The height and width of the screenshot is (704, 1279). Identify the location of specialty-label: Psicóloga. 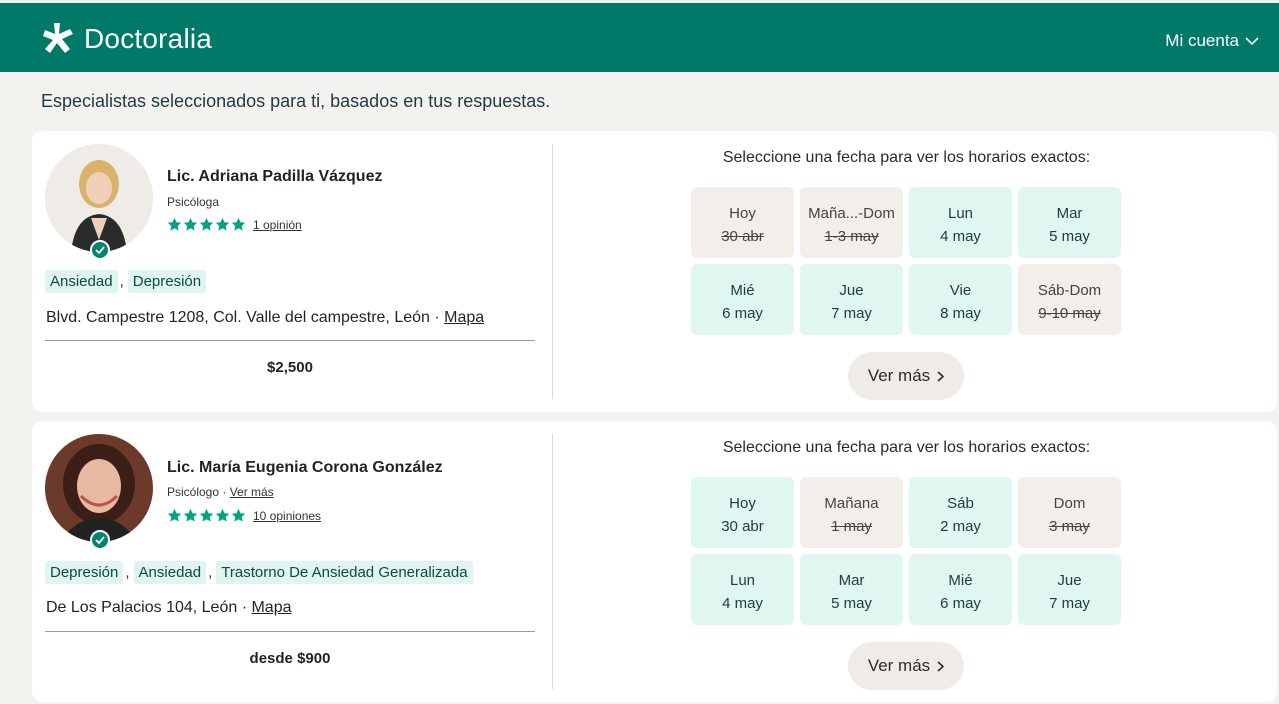
(193, 202).